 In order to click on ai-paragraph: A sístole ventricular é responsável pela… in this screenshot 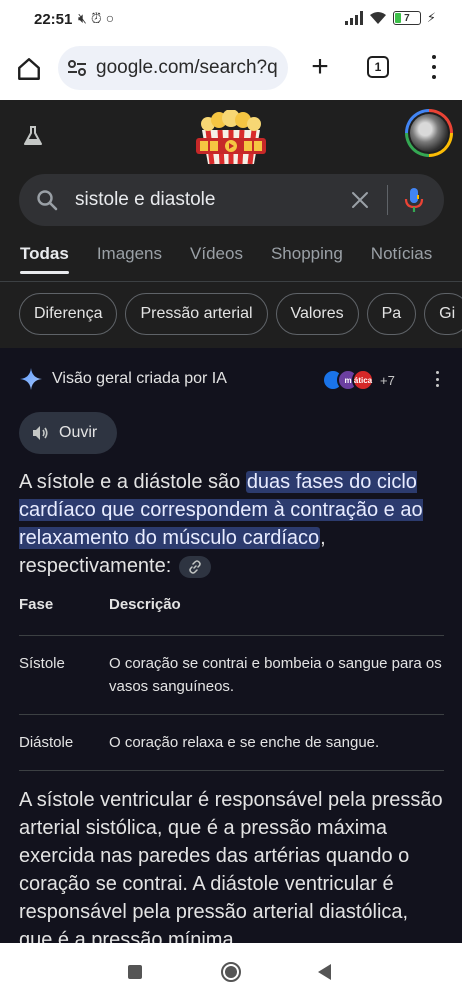, I will do `click(231, 866)`.